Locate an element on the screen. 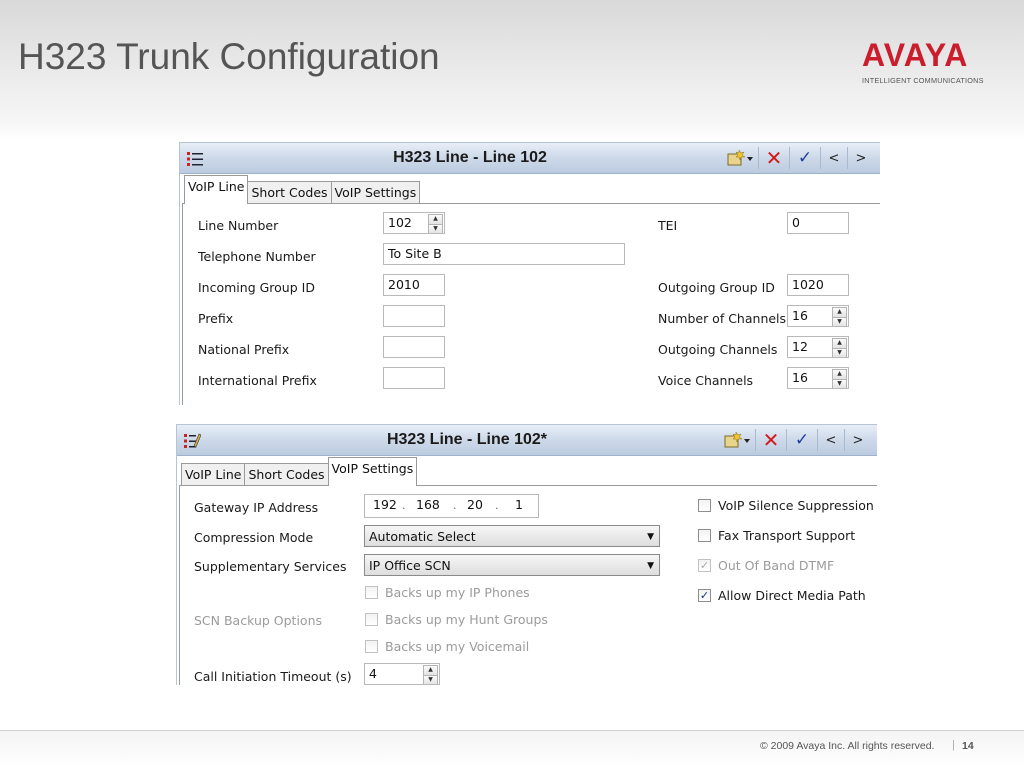  out-of-band-dtmf-checkbox: ✓ is located at coordinates (704, 565).